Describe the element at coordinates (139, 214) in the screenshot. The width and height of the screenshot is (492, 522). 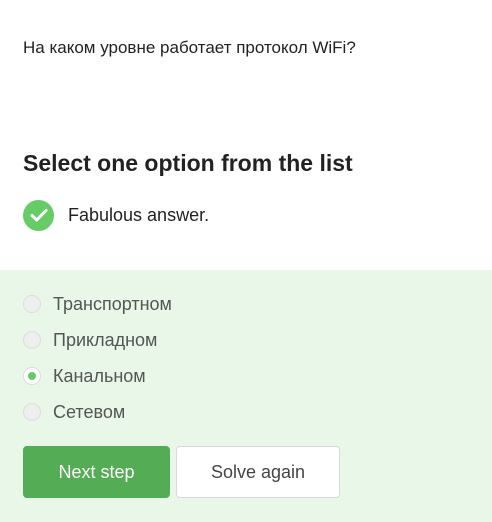
I see `feedback-text: Fabulous answer.` at that location.